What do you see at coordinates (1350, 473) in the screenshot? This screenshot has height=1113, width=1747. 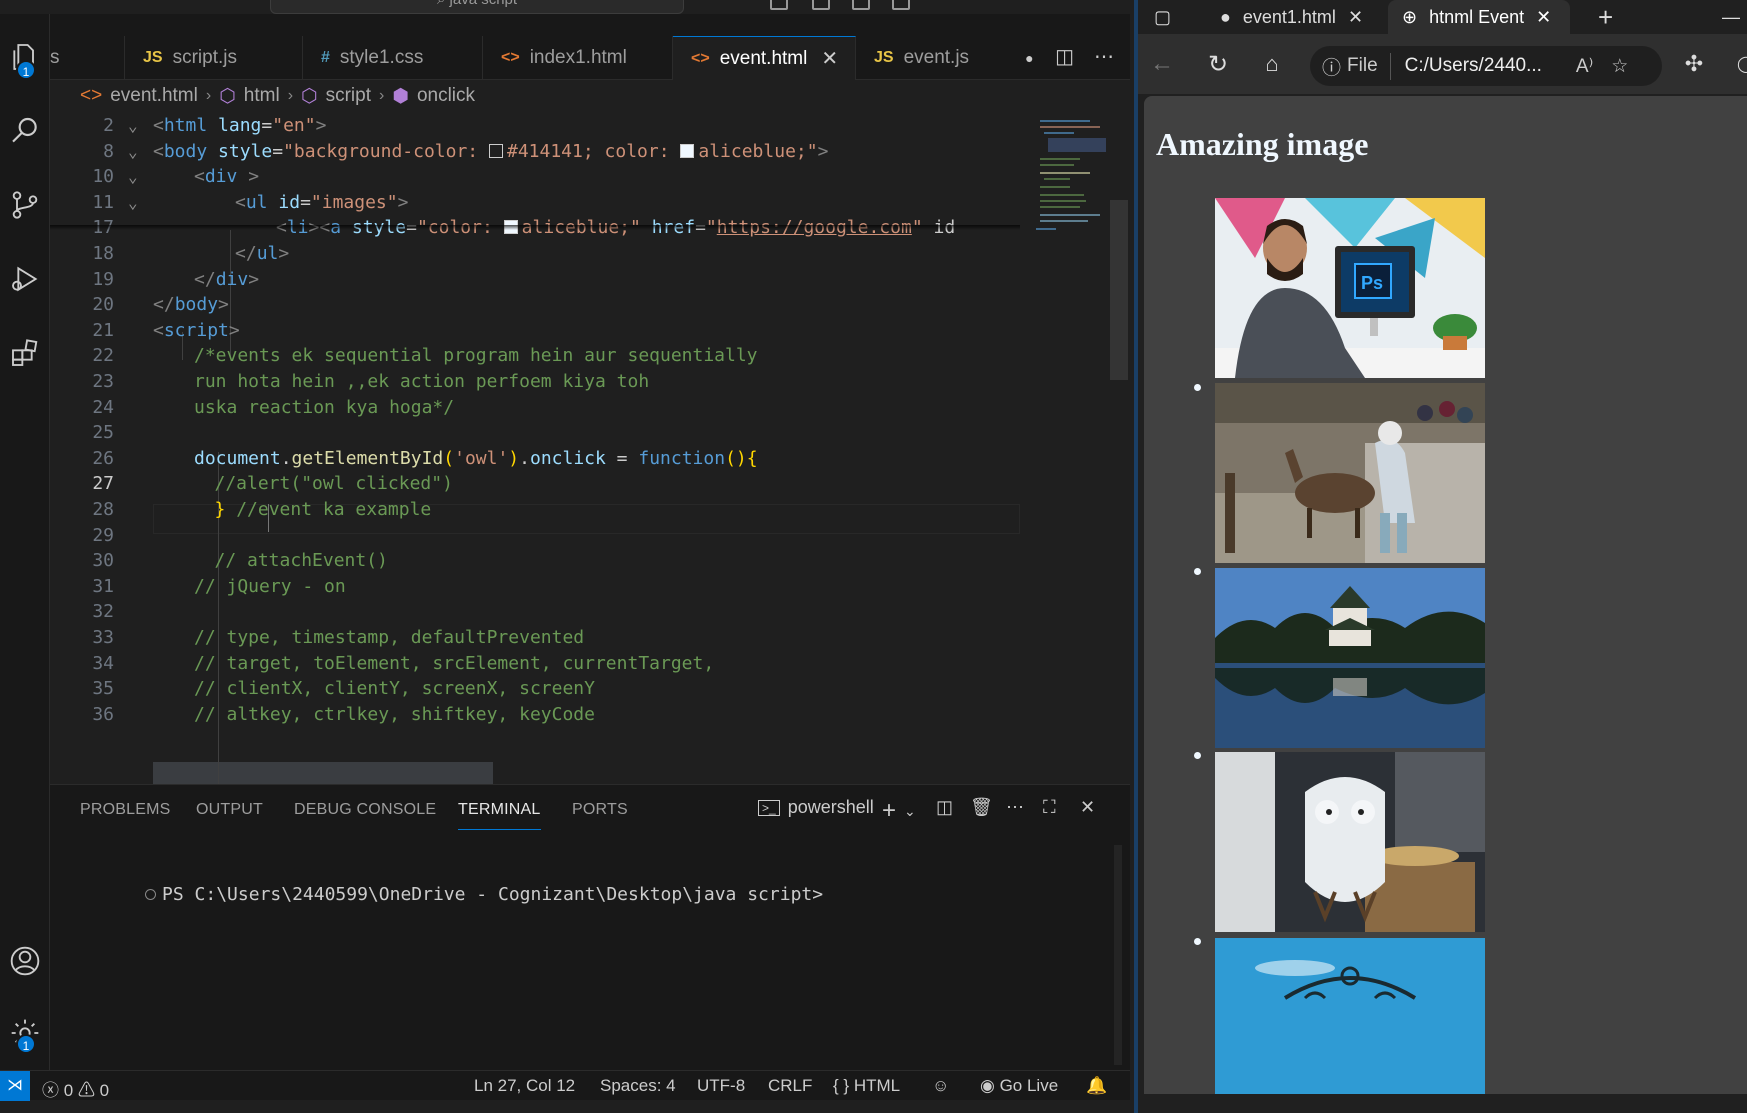 I see `image-girl-with-deer` at bounding box center [1350, 473].